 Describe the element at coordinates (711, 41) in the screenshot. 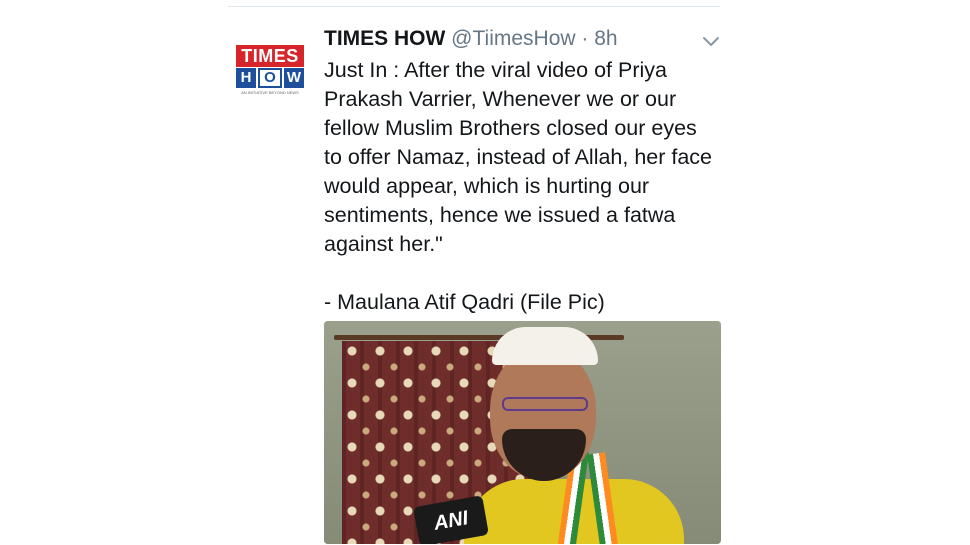

I see `chevron-down-icon` at that location.